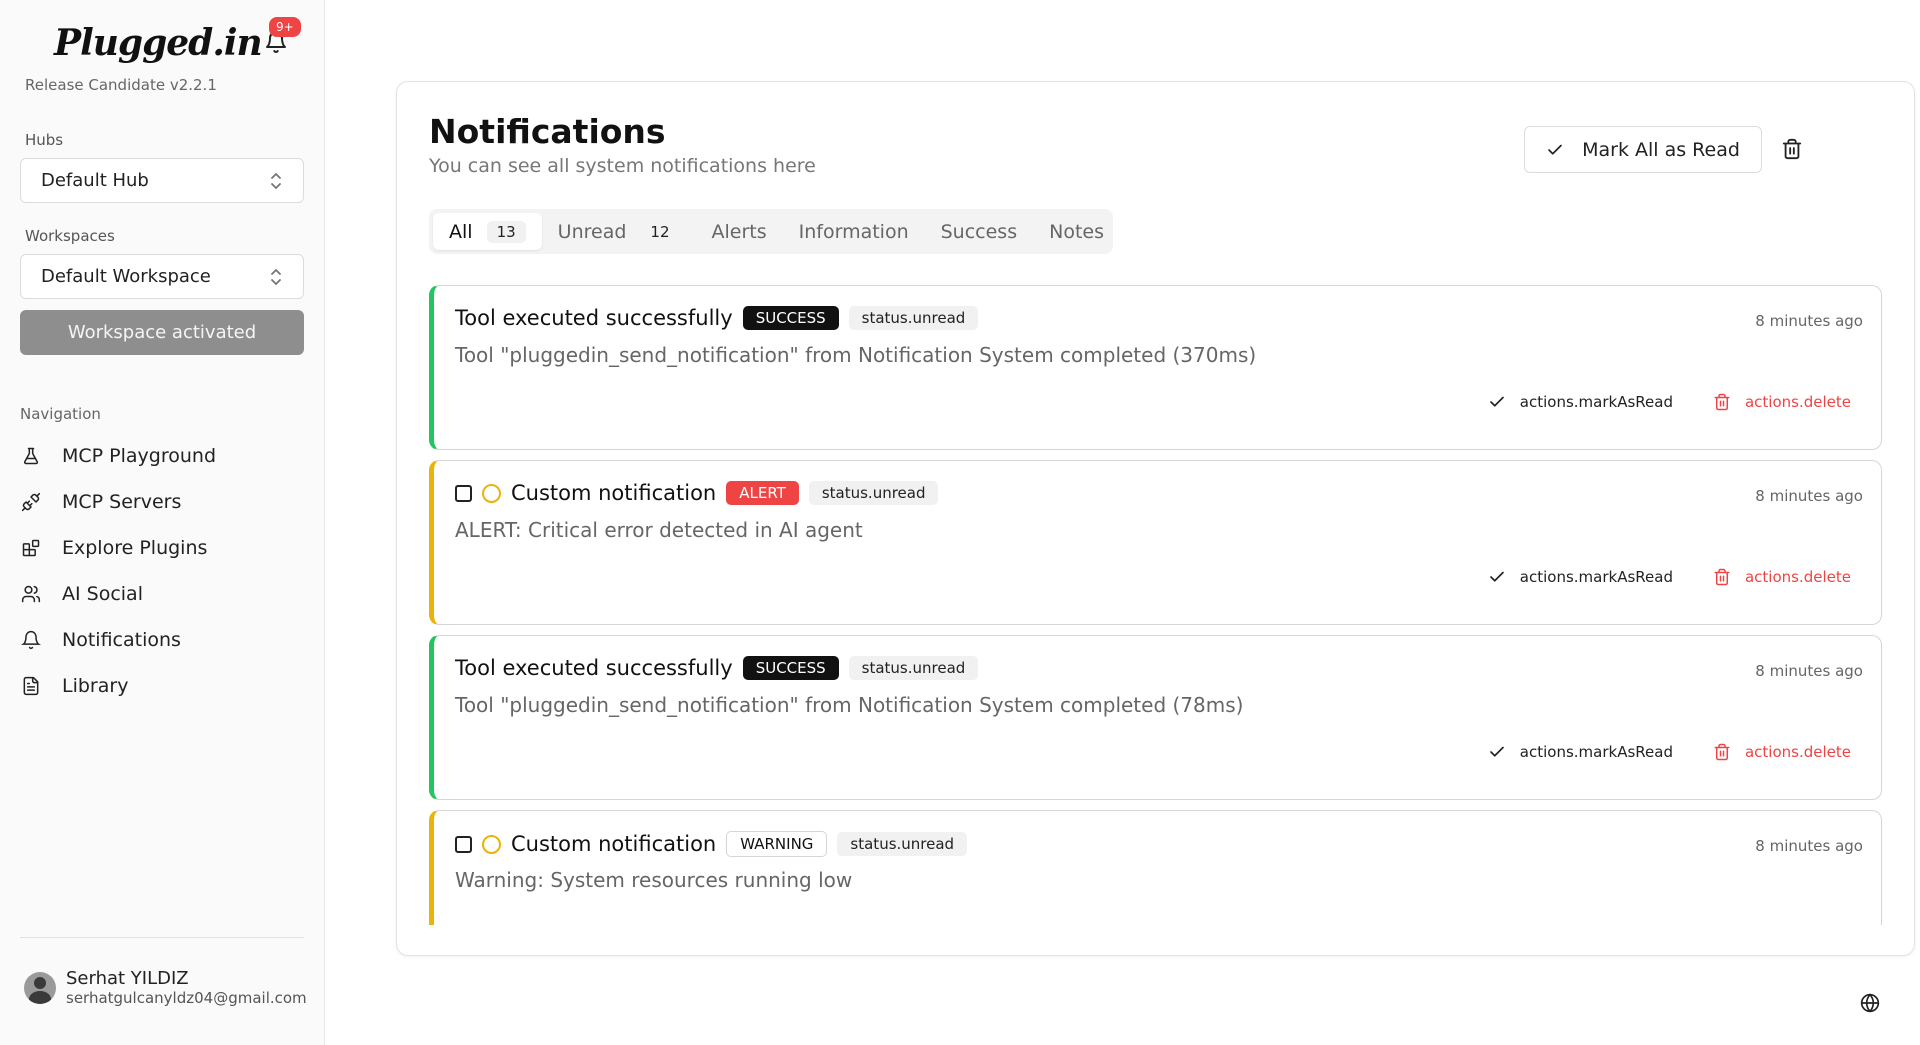  What do you see at coordinates (506, 231) in the screenshot?
I see `tab-count: 13` at bounding box center [506, 231].